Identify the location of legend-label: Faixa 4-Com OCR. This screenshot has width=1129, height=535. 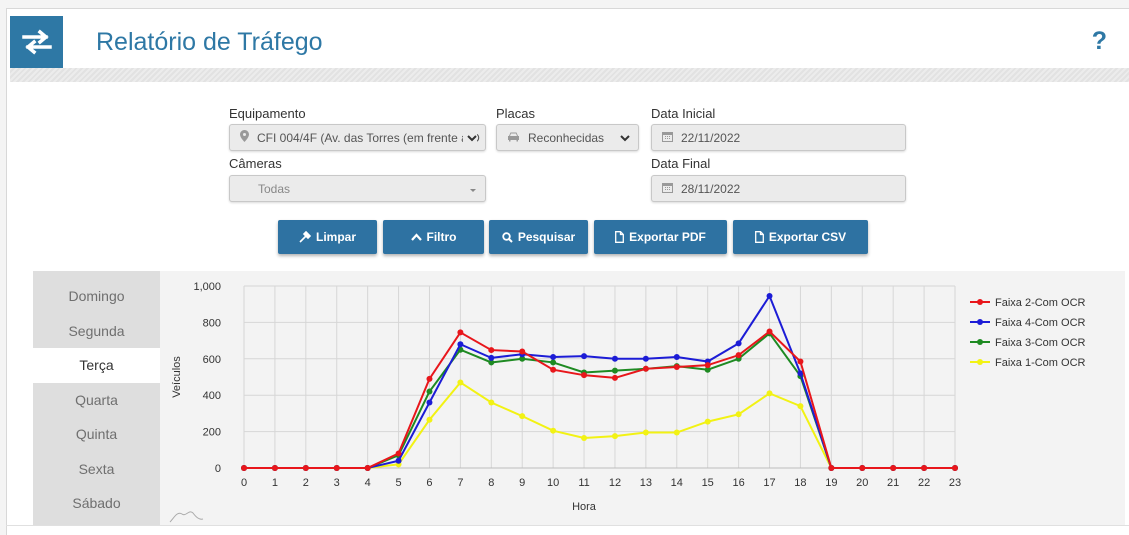
(1040, 323).